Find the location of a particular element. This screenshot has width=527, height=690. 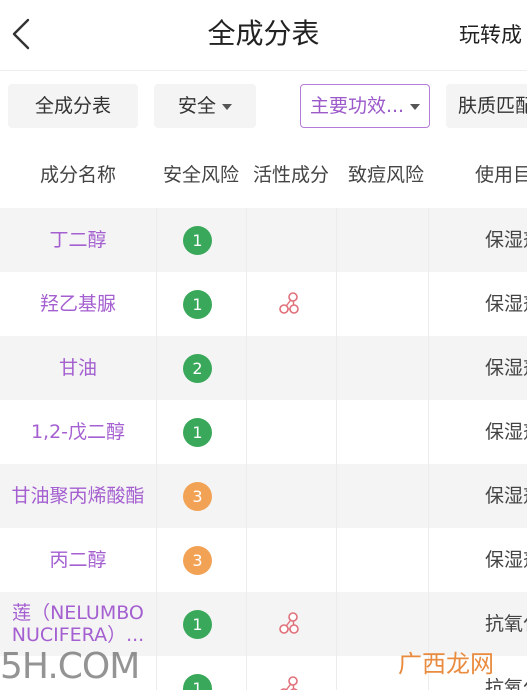

ingredient-name: 丙二醇 is located at coordinates (78, 560).